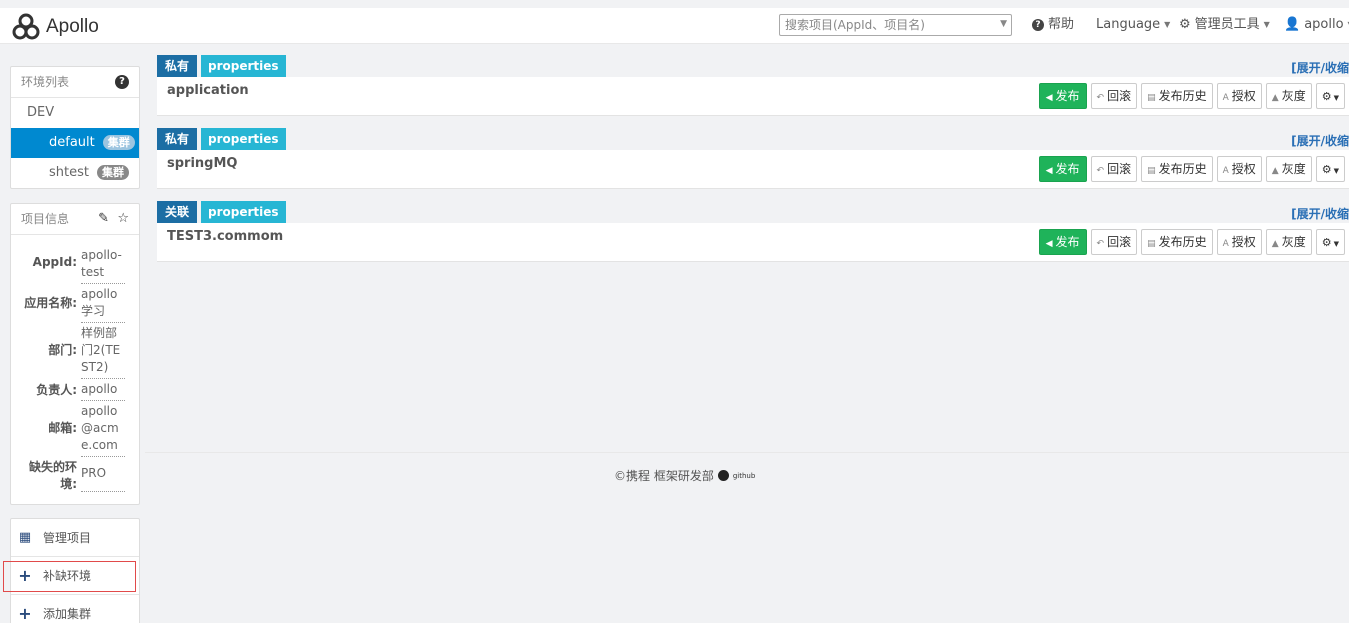  What do you see at coordinates (62, 428) in the screenshot?
I see `info-label: 邮箱:` at bounding box center [62, 428].